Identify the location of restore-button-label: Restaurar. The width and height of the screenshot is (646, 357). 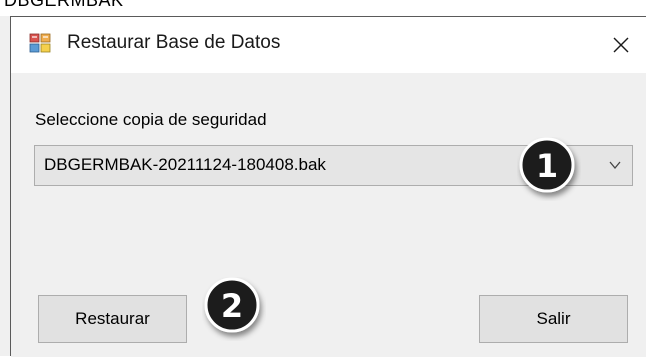
(112, 318).